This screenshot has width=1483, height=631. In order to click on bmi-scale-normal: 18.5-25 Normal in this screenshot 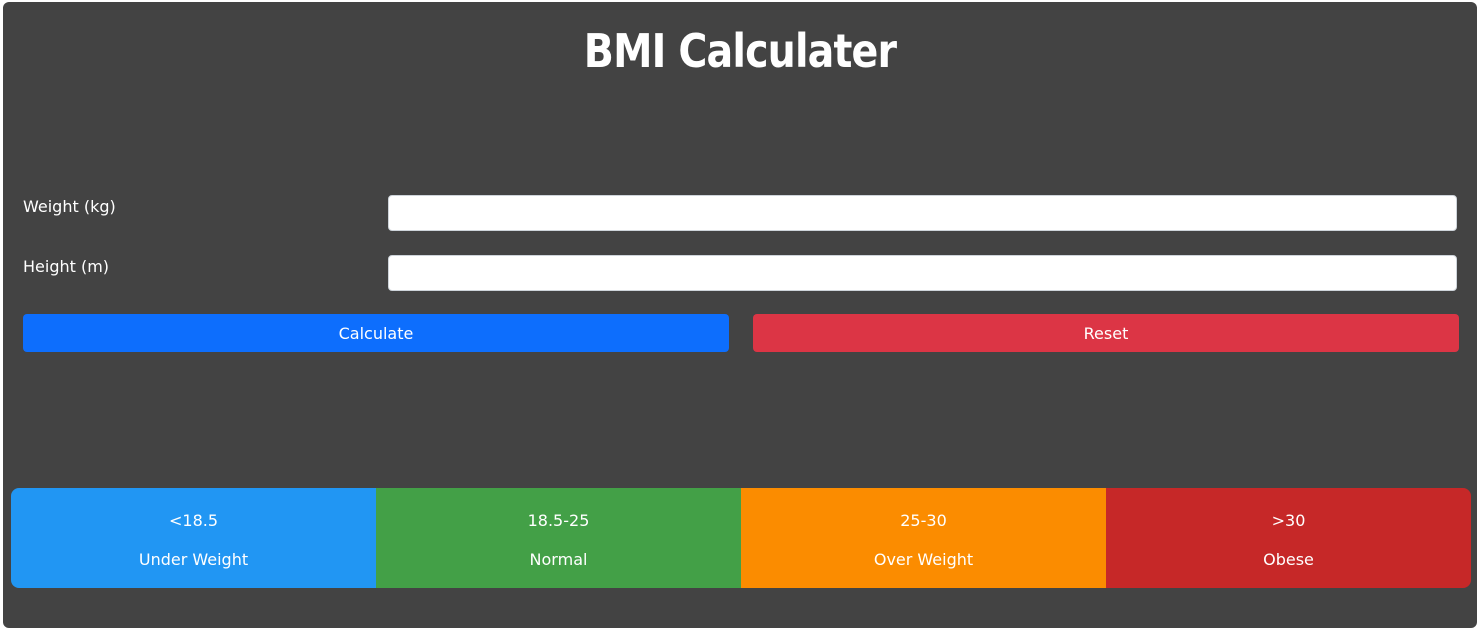, I will do `click(558, 538)`.